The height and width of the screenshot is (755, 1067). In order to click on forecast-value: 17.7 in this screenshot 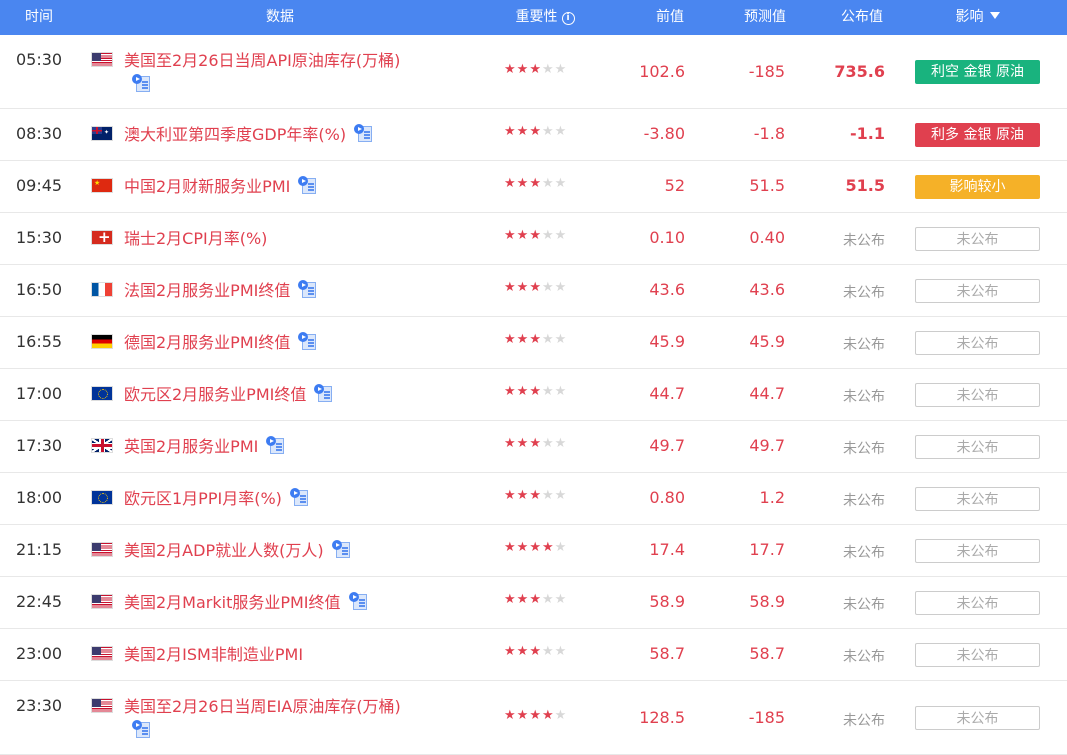, I will do `click(767, 549)`.